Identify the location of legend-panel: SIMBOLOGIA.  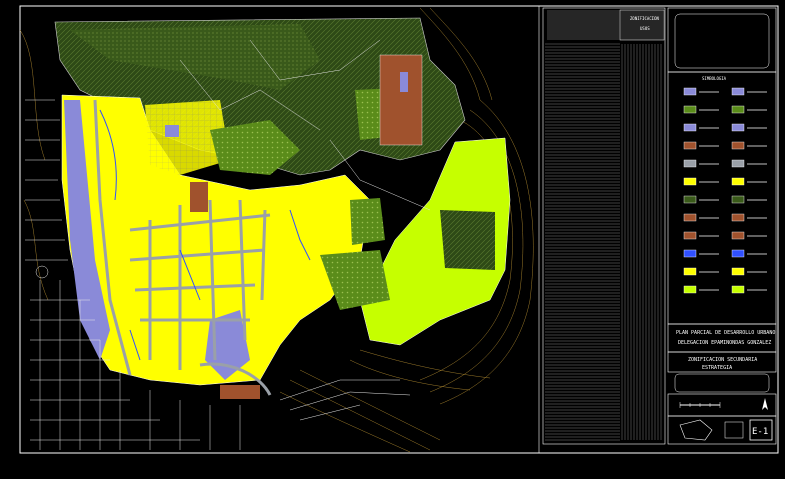
(722, 166).